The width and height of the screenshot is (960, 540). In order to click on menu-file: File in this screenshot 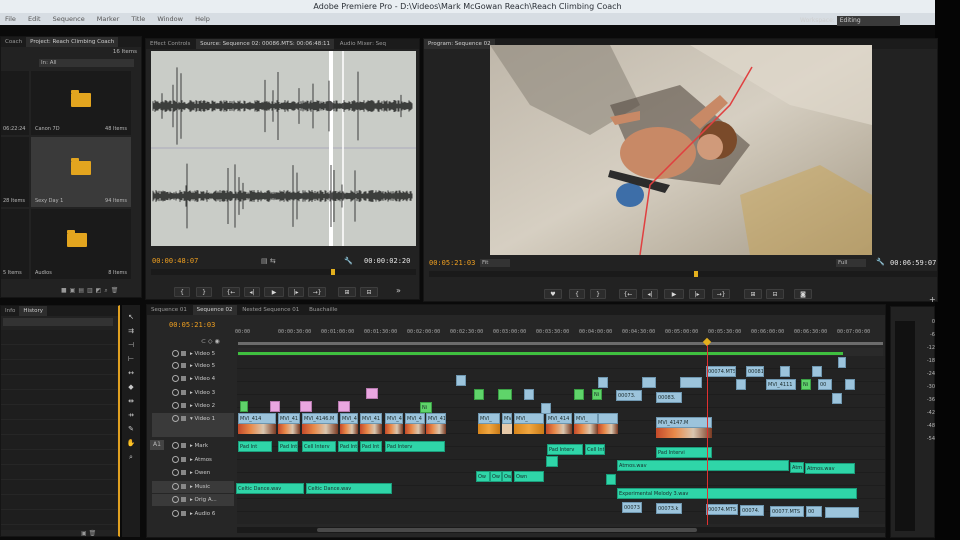, I will do `click(10, 19)`.